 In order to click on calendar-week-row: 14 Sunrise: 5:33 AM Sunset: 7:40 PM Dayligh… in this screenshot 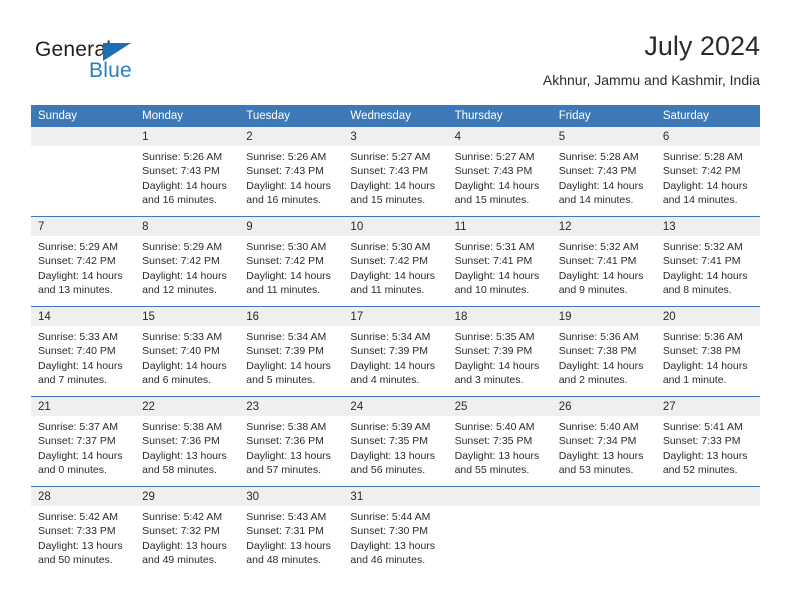, I will do `click(395, 351)`.